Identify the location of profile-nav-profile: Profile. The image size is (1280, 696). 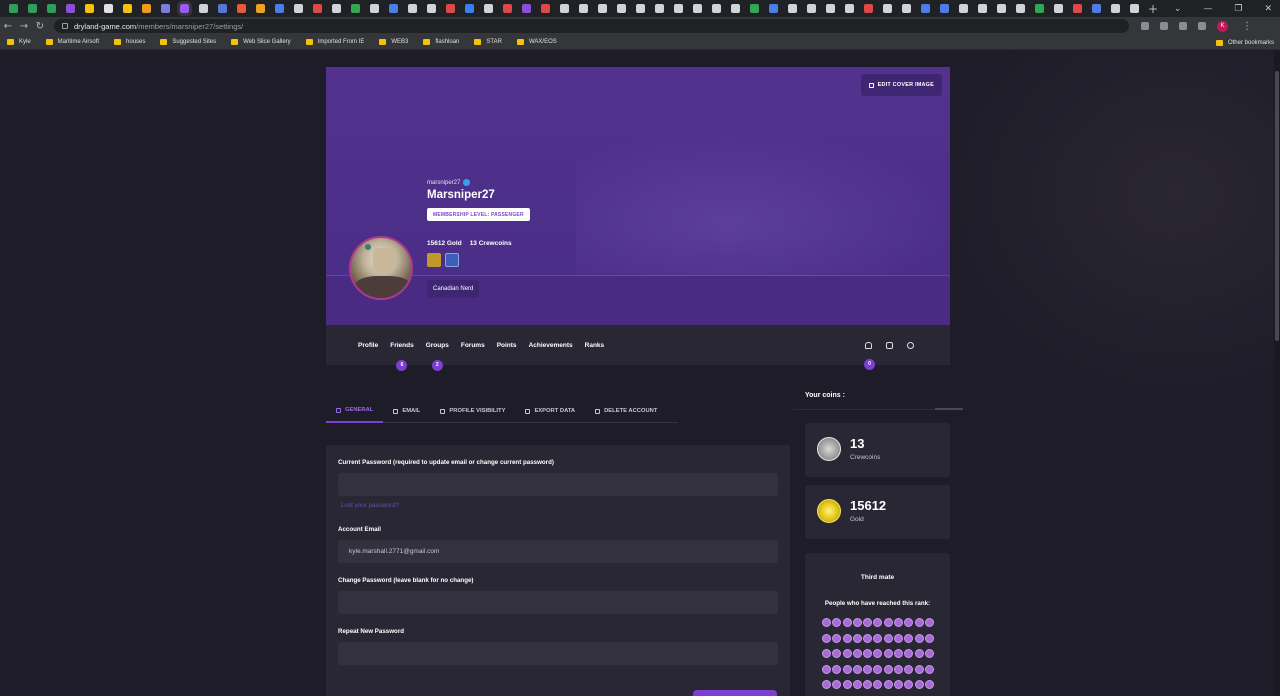
(368, 345).